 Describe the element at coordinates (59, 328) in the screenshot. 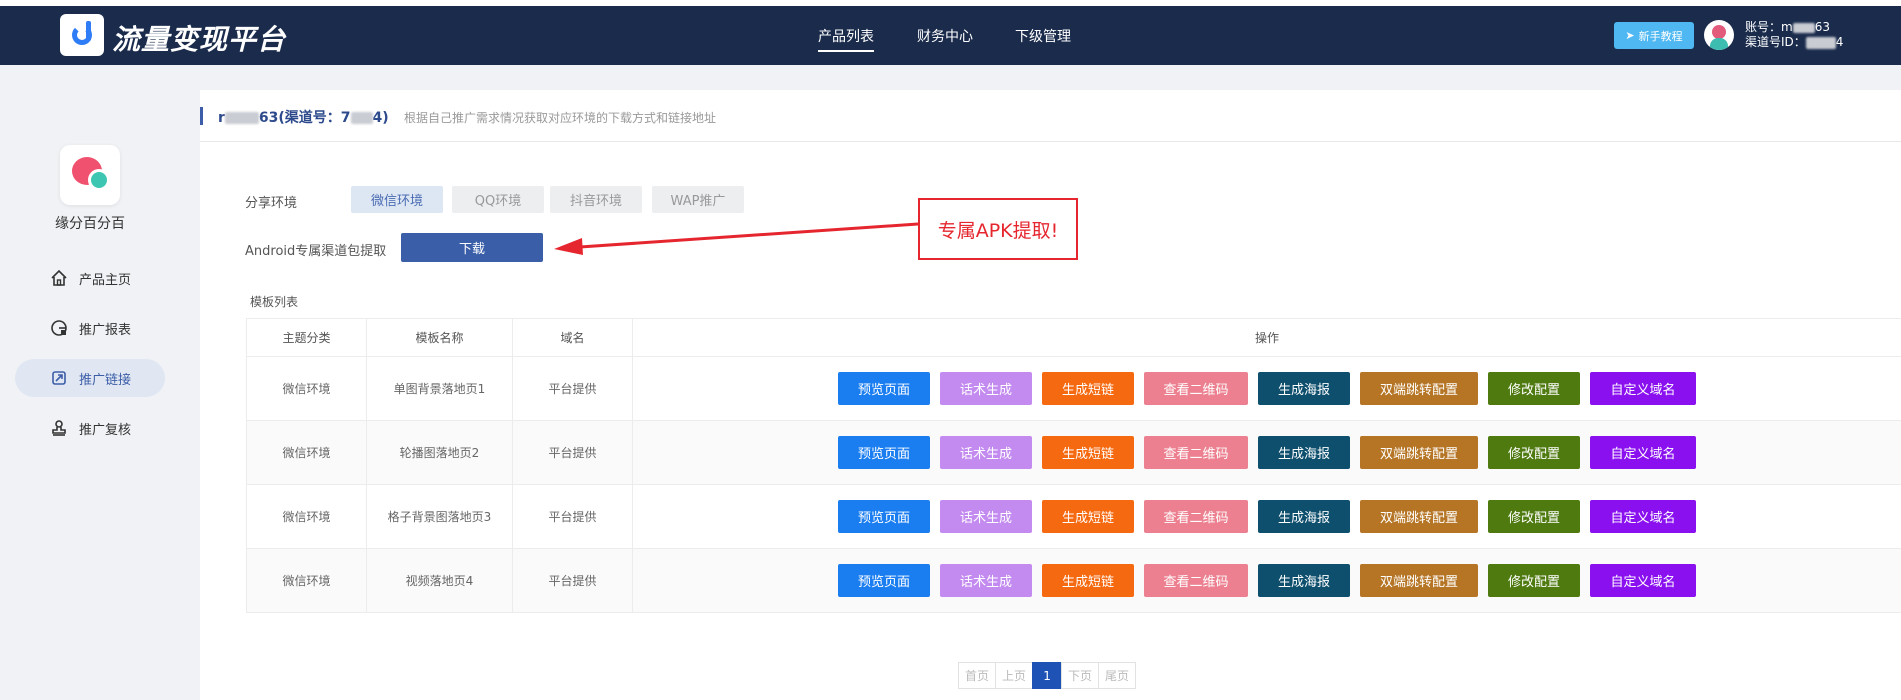

I see `report-icon` at that location.